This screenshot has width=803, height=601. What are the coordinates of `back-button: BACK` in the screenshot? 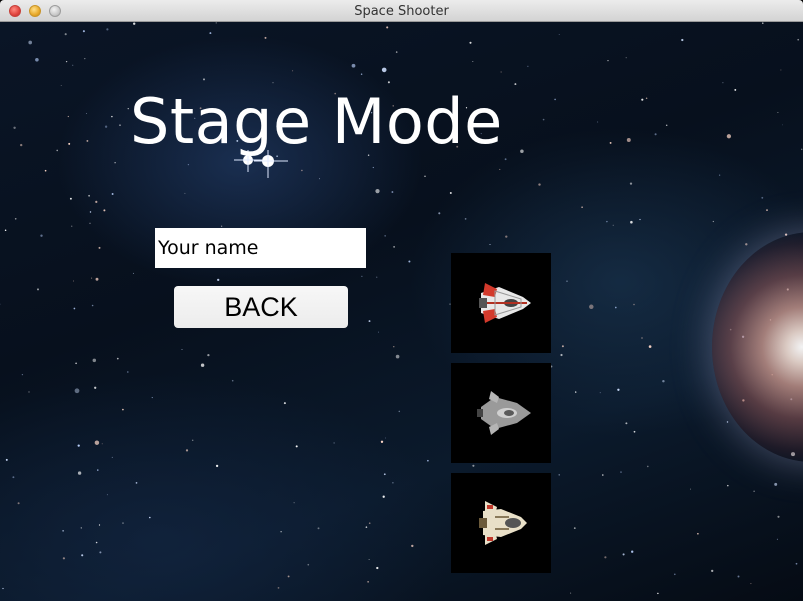 It's located at (261, 307).